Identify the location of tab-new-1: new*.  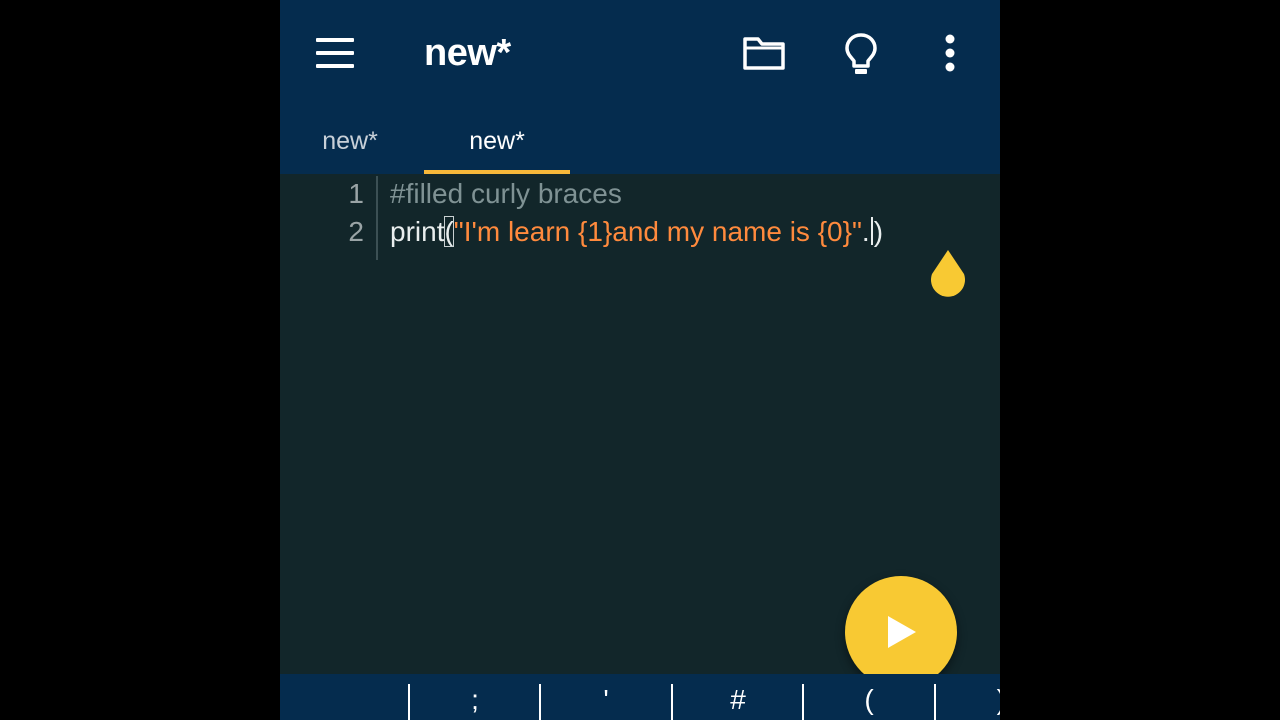
(350, 141).